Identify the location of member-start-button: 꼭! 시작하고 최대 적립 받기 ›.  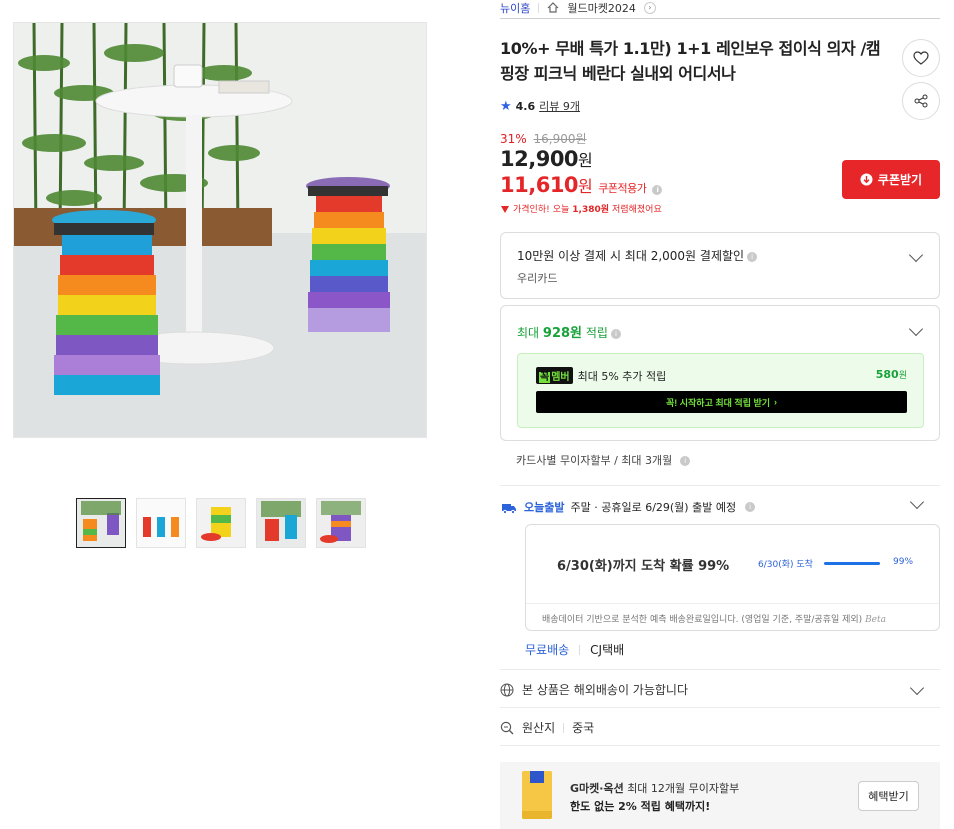
(721, 402).